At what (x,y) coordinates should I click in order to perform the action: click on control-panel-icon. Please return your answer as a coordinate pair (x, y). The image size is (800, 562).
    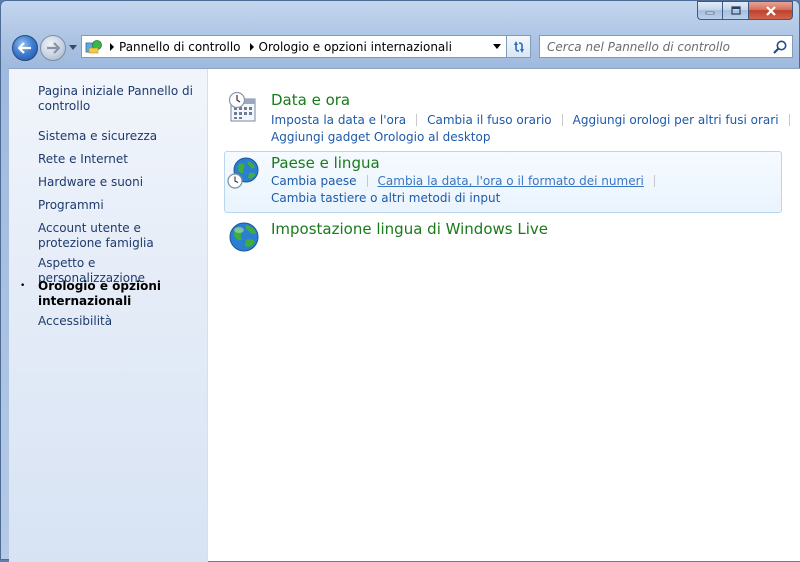
    Looking at the image, I should click on (94, 47).